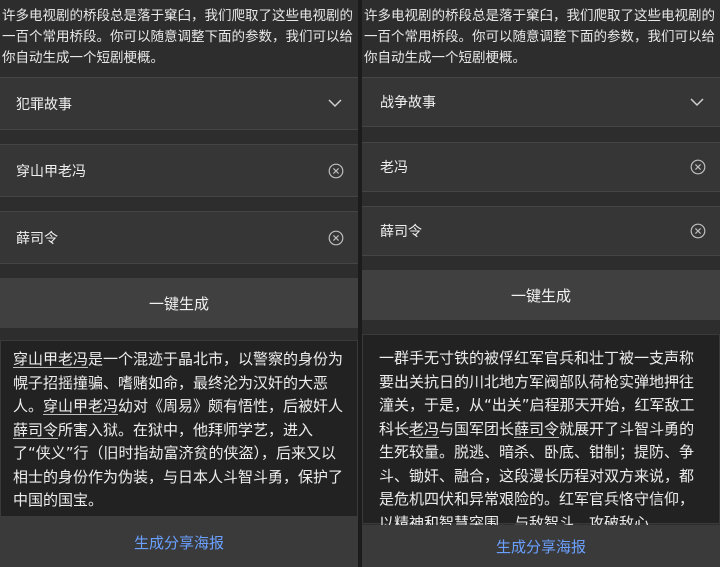 Image resolution: width=720 pixels, height=567 pixels. Describe the element at coordinates (408, 103) in the screenshot. I see `genre-value: 战争故事` at that location.